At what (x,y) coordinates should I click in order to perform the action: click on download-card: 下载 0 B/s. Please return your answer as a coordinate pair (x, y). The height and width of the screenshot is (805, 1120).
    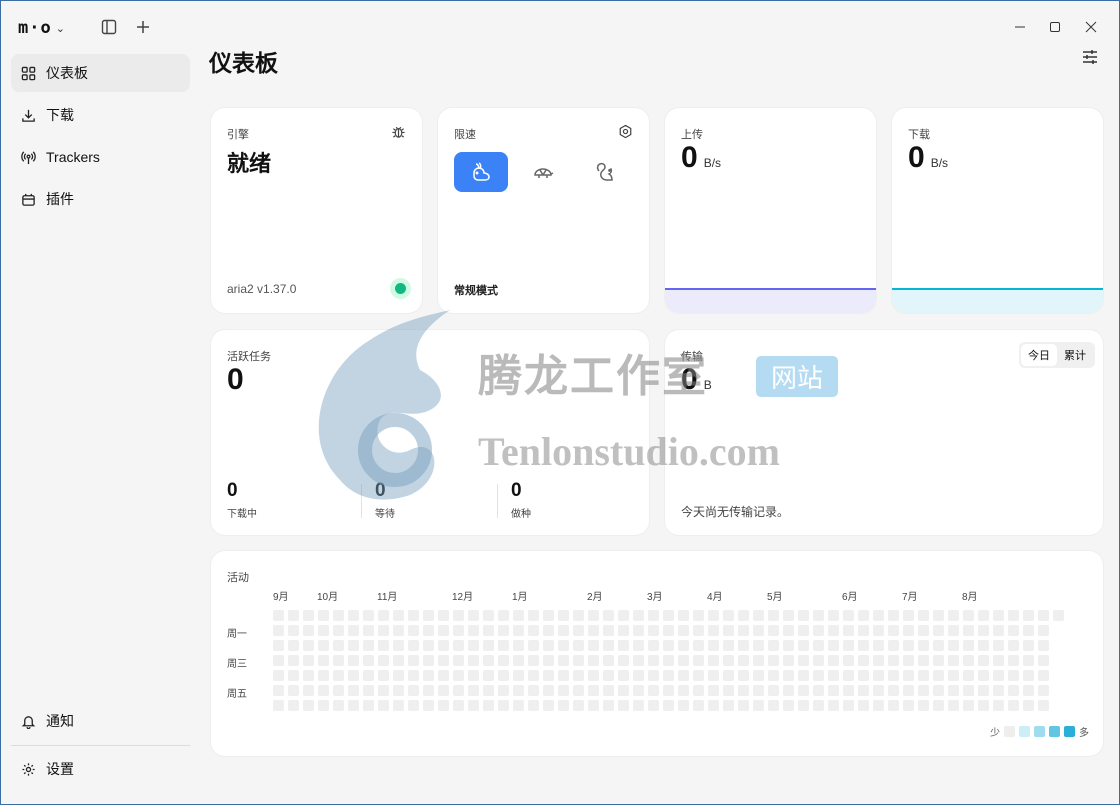
    Looking at the image, I should click on (997, 210).